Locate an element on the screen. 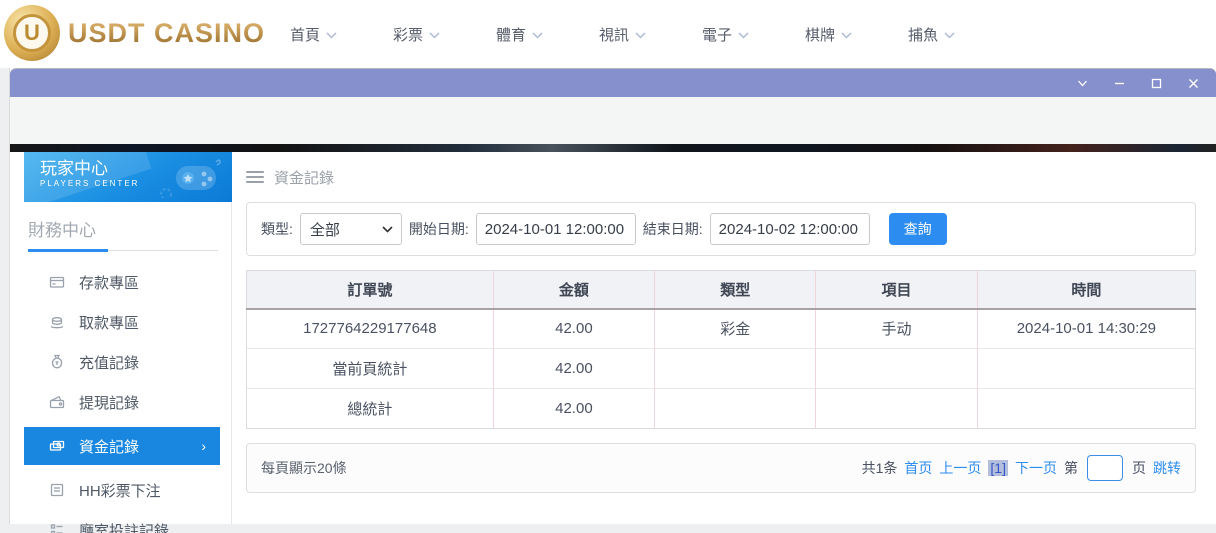 The image size is (1216, 533). sidebar-item-funds-record: 資金記錄 › is located at coordinates (122, 446).